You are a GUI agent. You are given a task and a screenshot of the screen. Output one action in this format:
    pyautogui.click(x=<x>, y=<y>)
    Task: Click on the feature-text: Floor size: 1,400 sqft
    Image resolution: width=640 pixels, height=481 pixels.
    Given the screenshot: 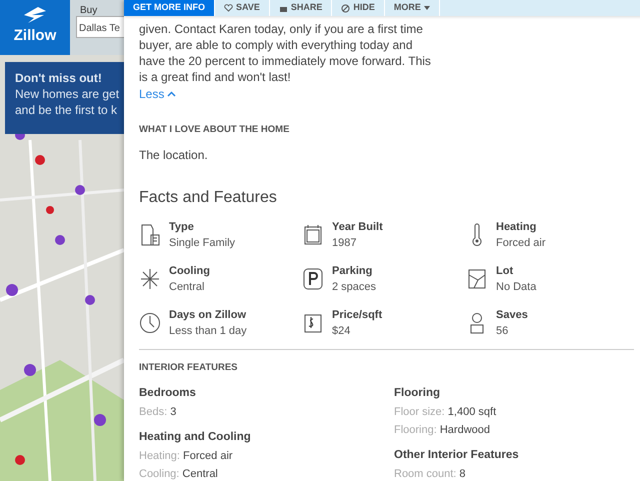 What is the action you would take?
    pyautogui.click(x=446, y=412)
    